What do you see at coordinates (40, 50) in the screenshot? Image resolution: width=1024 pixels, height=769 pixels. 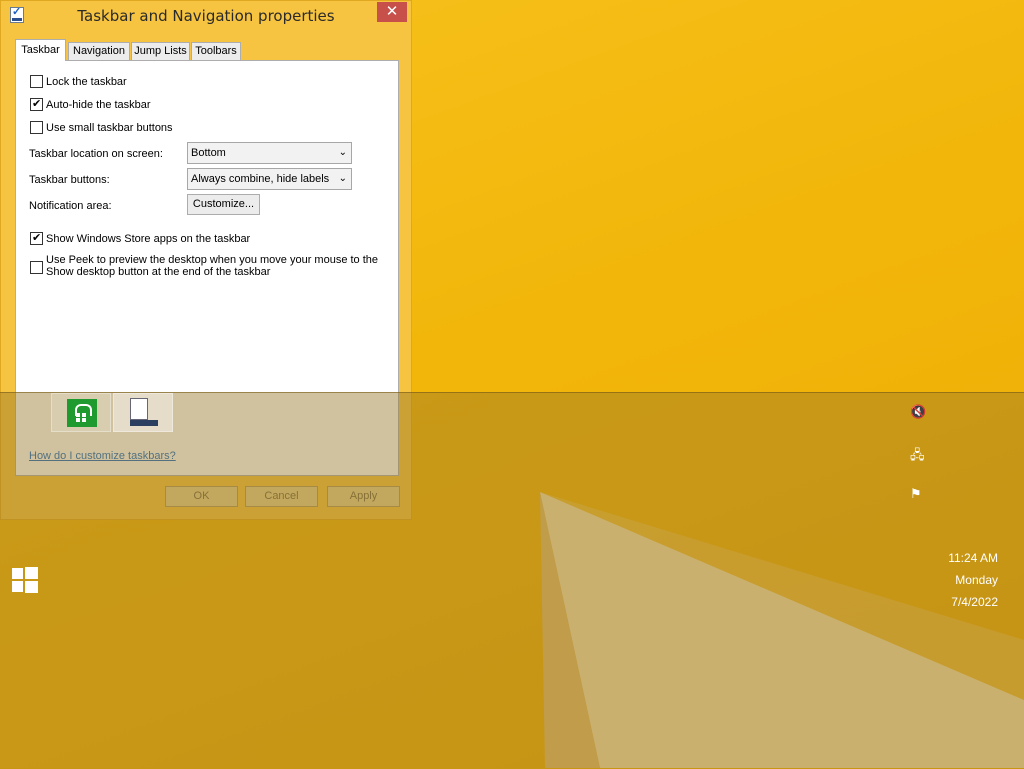 I see `tab-taskbar: Taskbar` at bounding box center [40, 50].